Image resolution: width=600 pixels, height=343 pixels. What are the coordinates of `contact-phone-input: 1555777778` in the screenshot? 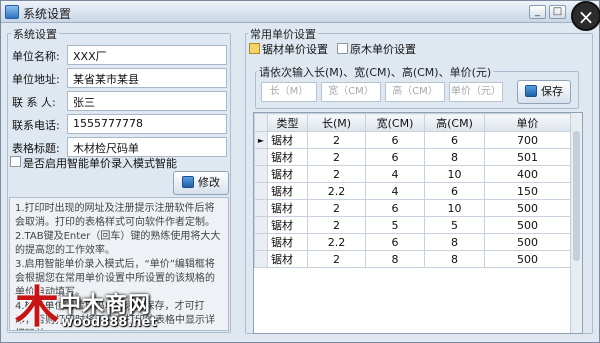 It's located at (147, 124).